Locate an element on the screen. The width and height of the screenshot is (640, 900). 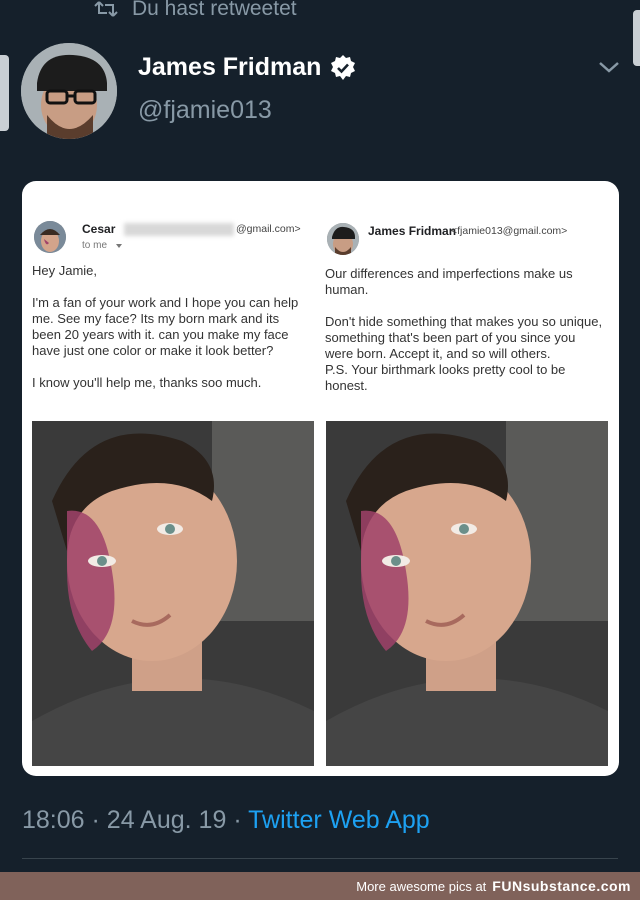
redacted-email is located at coordinates (179, 229).